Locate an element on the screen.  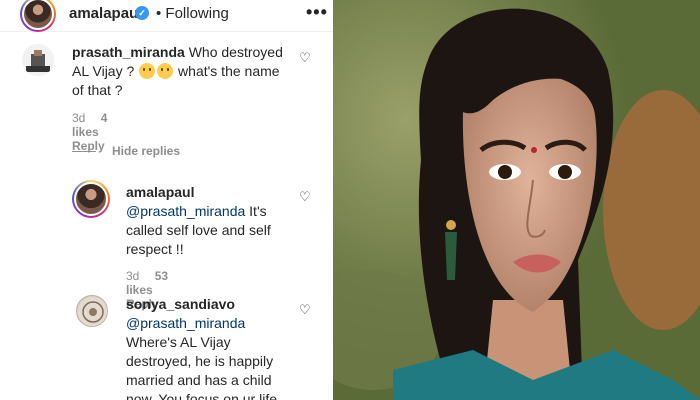
commenter-avatar is located at coordinates (38, 60).